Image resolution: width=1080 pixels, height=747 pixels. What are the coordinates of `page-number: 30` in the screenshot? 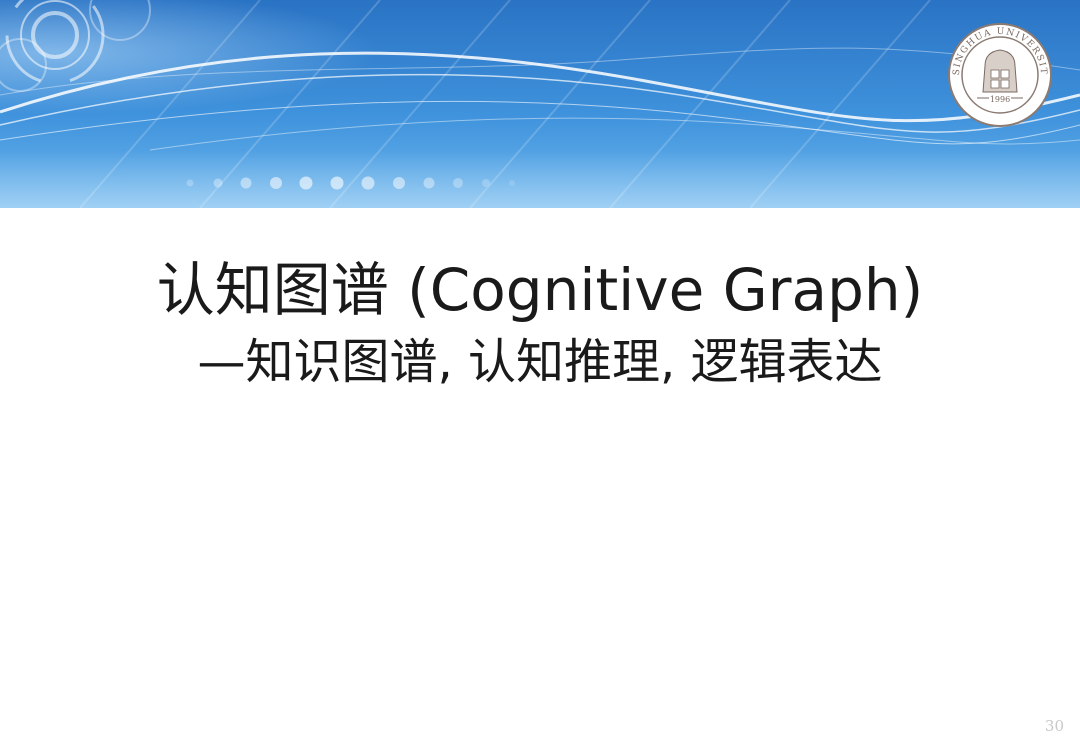 It's located at (1054, 726).